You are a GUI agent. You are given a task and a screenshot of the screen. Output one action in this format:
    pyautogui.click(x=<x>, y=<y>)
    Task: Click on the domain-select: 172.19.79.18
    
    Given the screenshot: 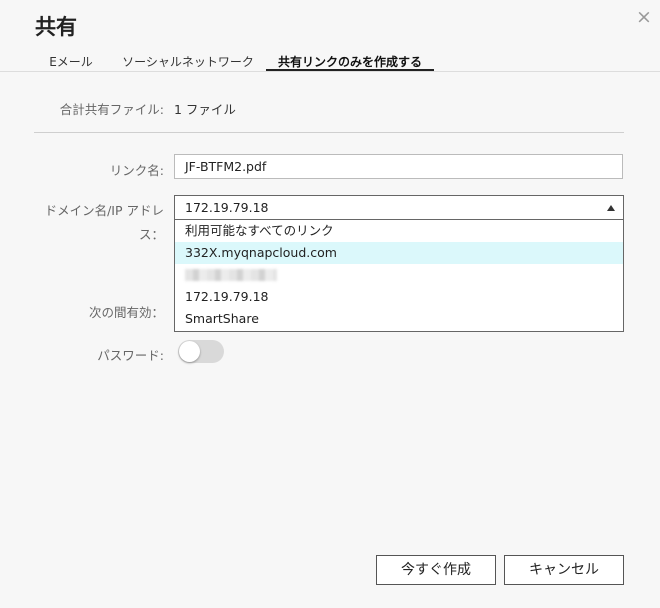 What is the action you would take?
    pyautogui.click(x=399, y=207)
    